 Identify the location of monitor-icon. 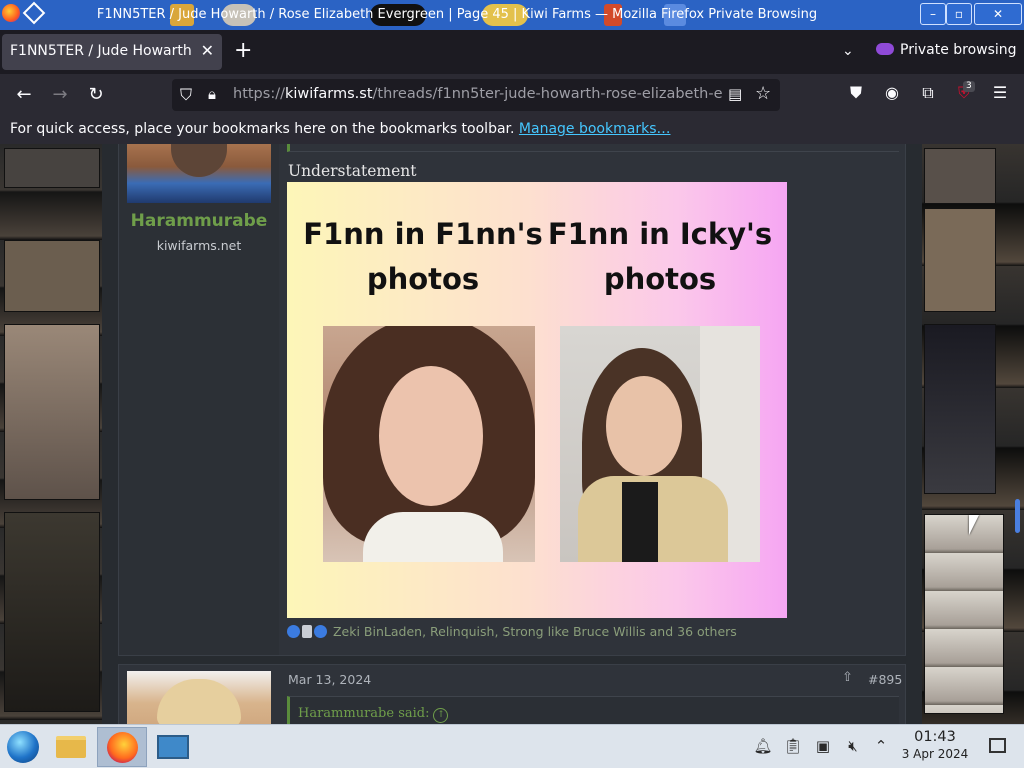
(173, 747).